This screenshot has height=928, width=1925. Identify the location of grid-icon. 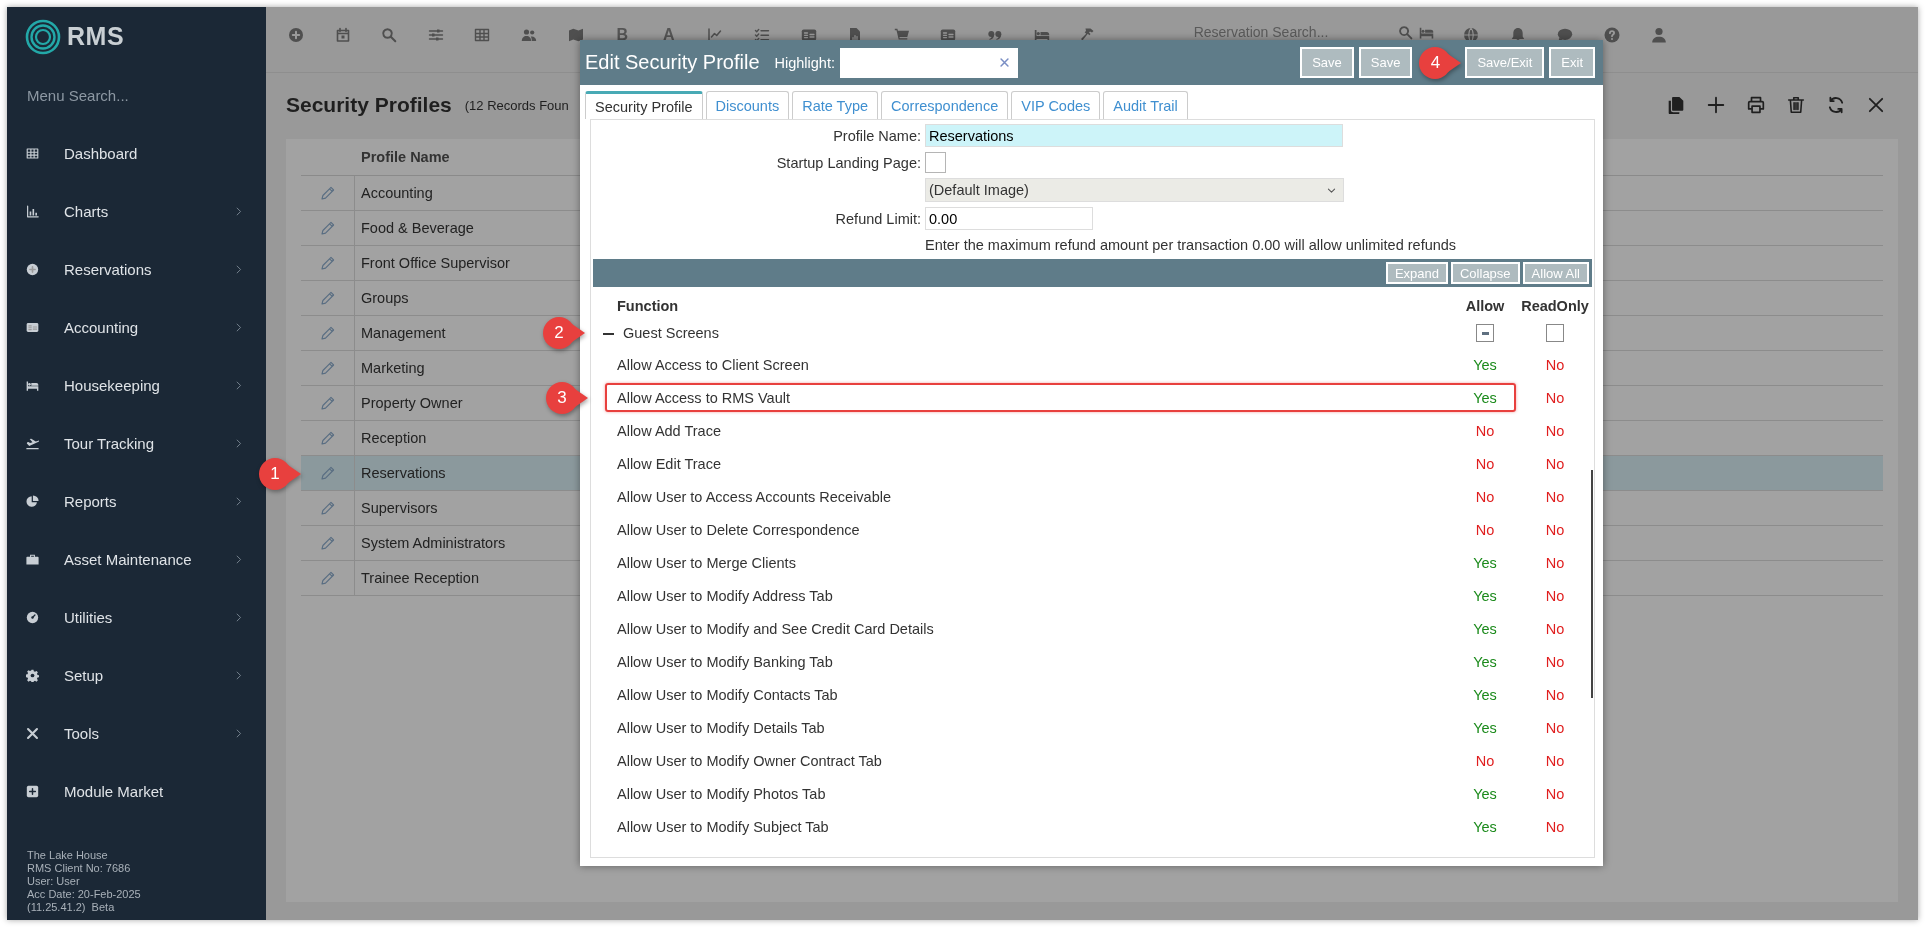
(482, 35).